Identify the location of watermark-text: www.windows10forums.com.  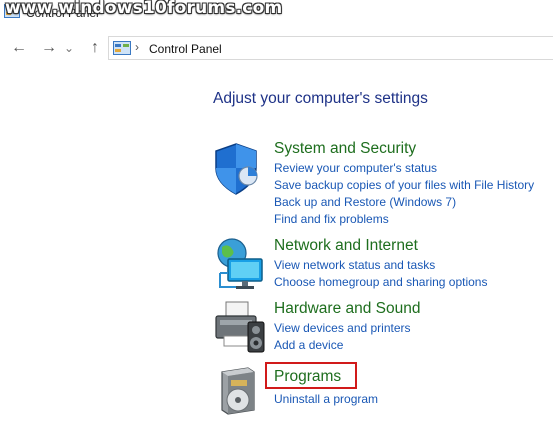
(144, 9).